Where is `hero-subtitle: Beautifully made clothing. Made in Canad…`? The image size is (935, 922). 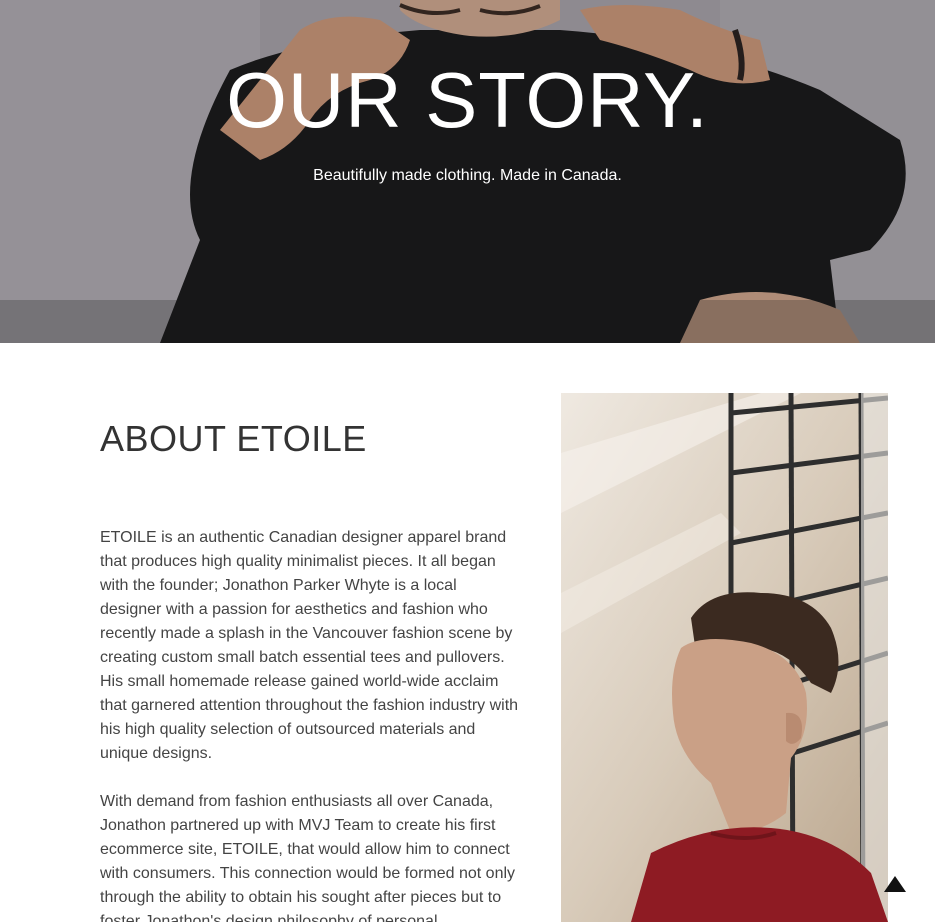
hero-subtitle: Beautifully made clothing. Made in Canad… is located at coordinates (467, 175).